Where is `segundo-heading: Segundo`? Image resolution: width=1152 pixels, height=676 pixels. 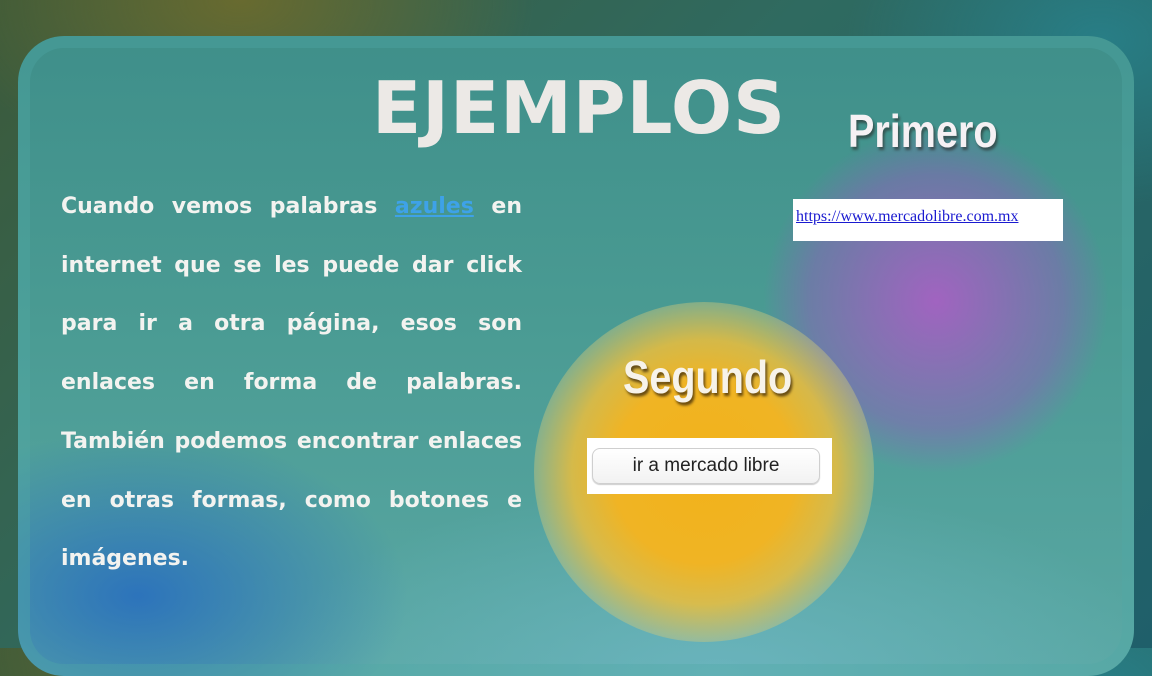
segundo-heading: Segundo is located at coordinates (708, 377).